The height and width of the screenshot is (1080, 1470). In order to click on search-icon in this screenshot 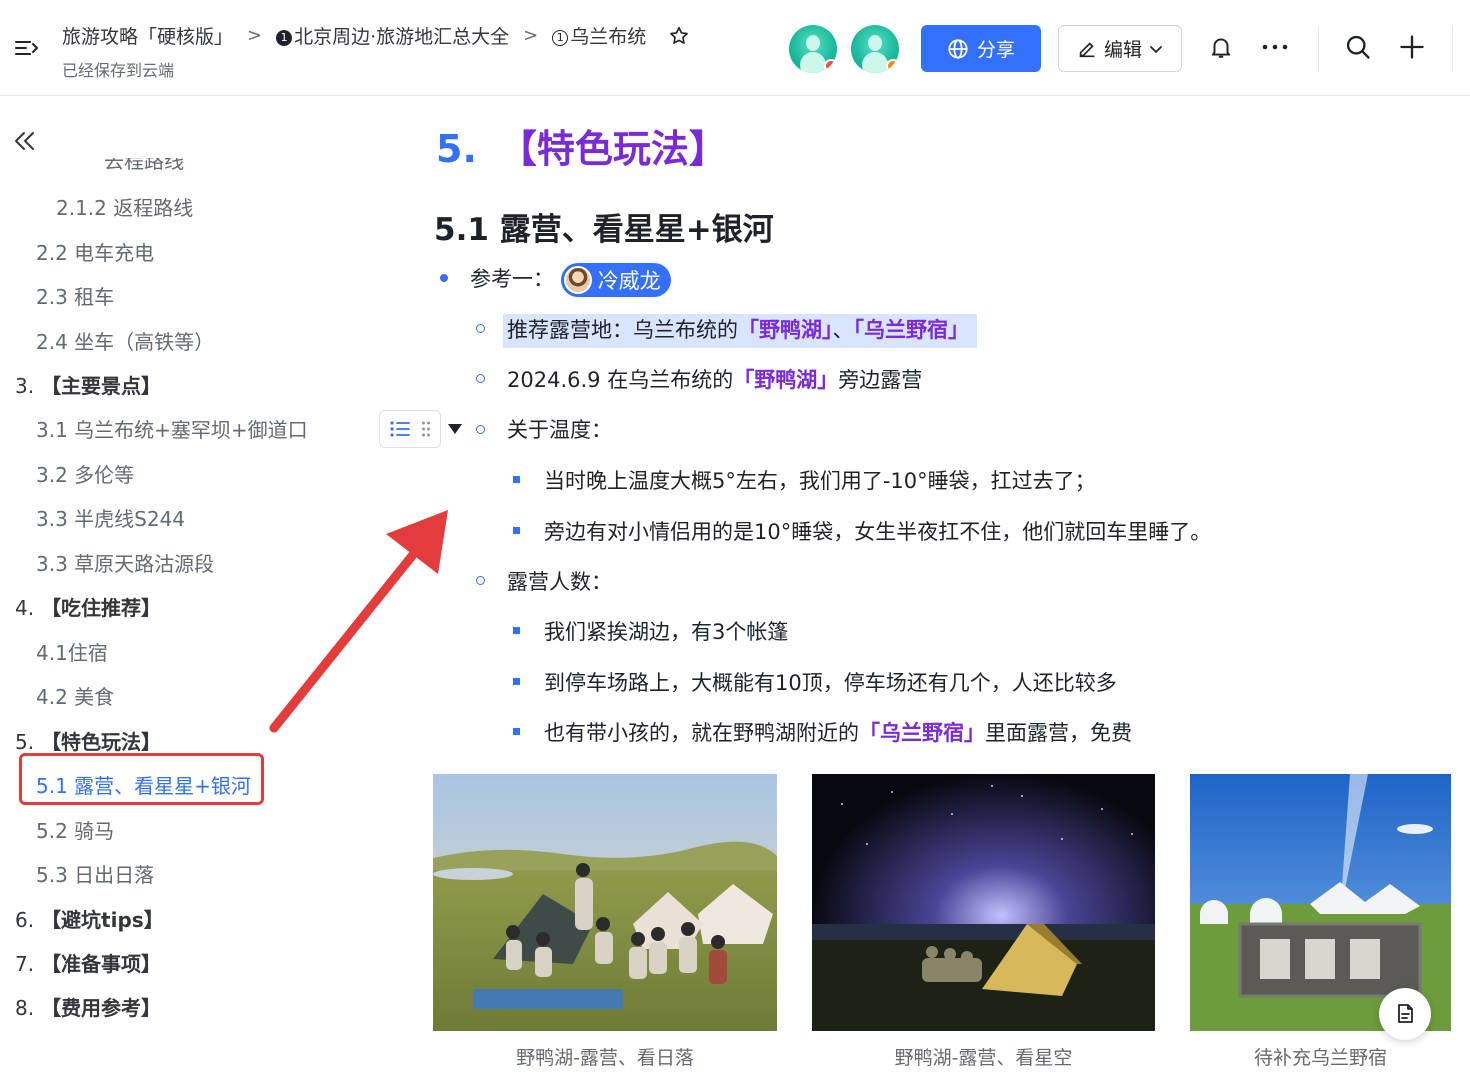, I will do `click(1358, 47)`.